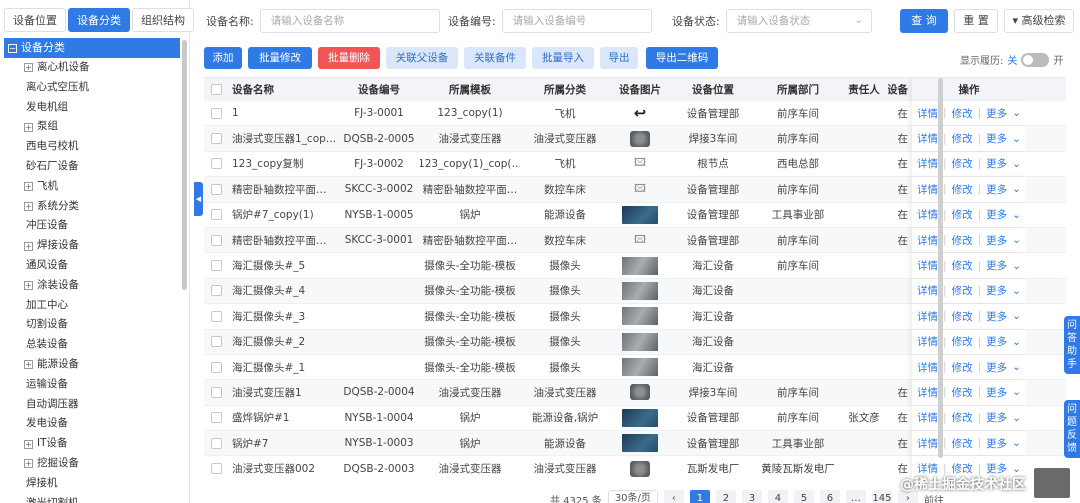  Describe the element at coordinates (92, 108) in the screenshot. I see `tree-node: 发电机组` at that location.